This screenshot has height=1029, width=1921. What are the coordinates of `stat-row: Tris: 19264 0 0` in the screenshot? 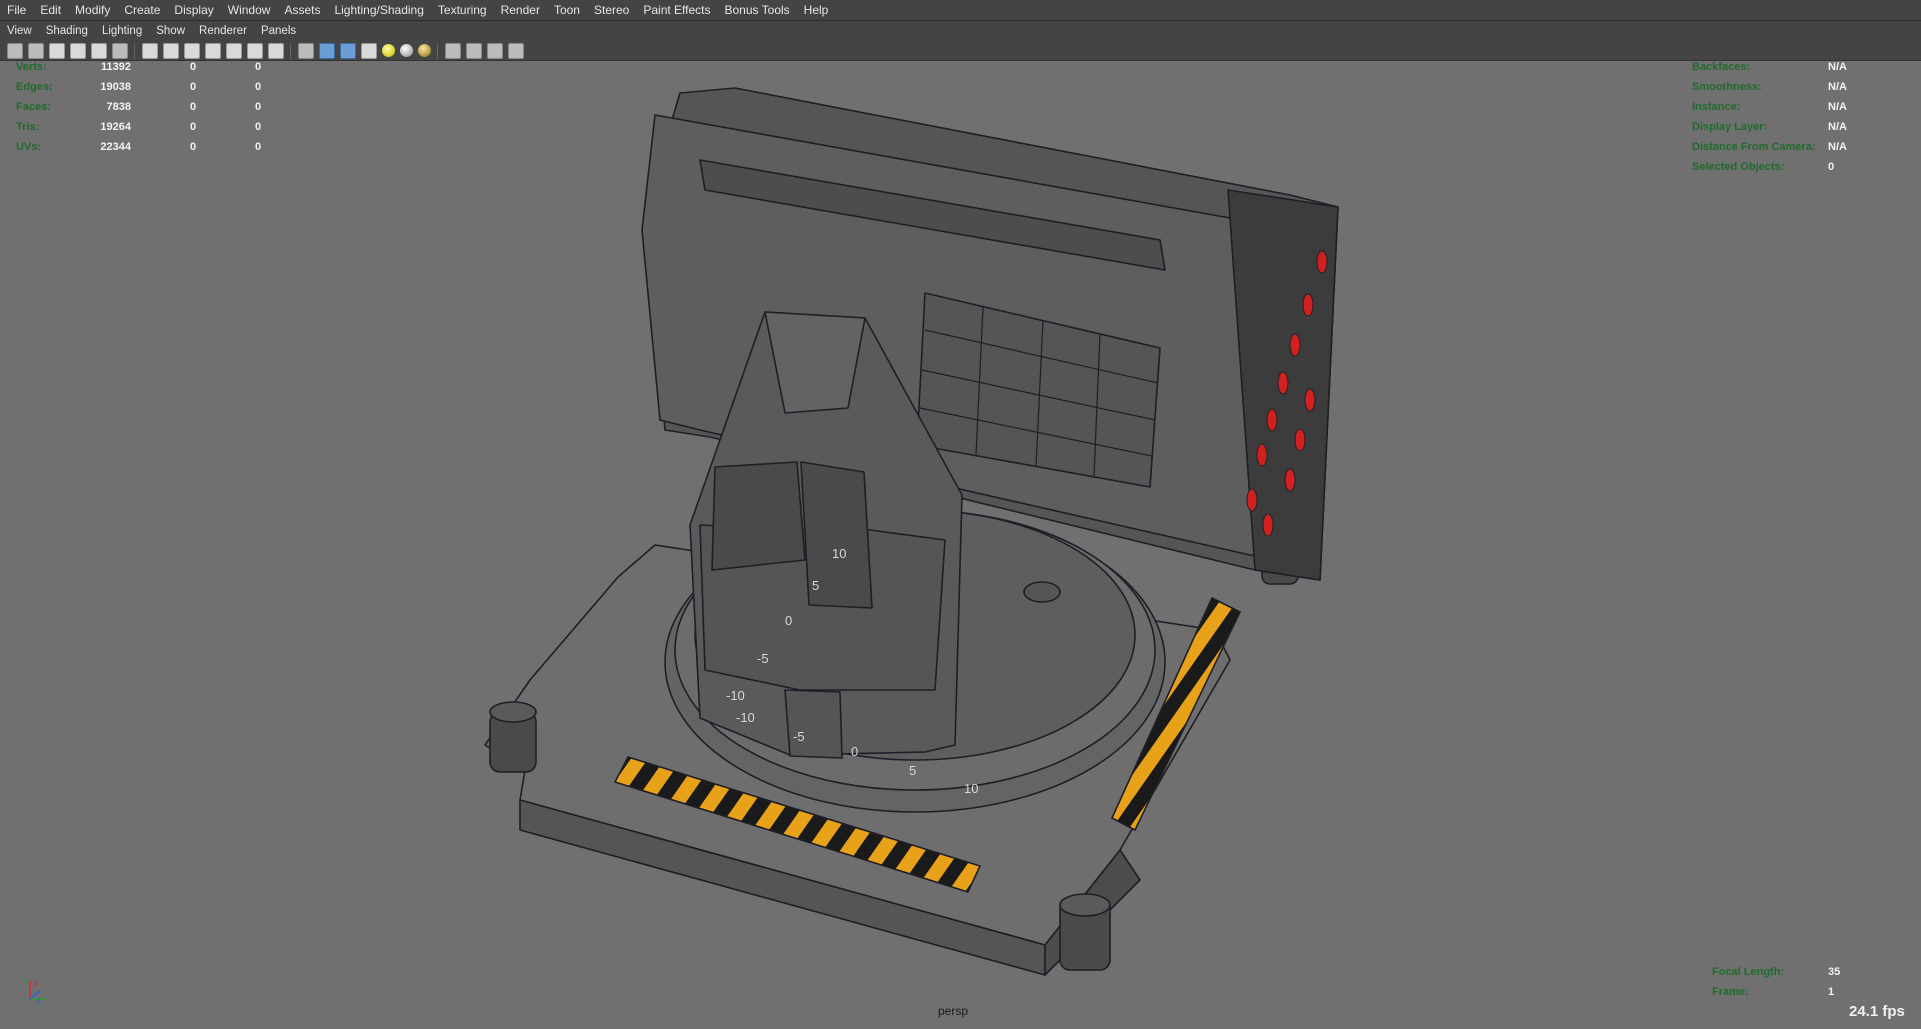 It's located at (146, 127).